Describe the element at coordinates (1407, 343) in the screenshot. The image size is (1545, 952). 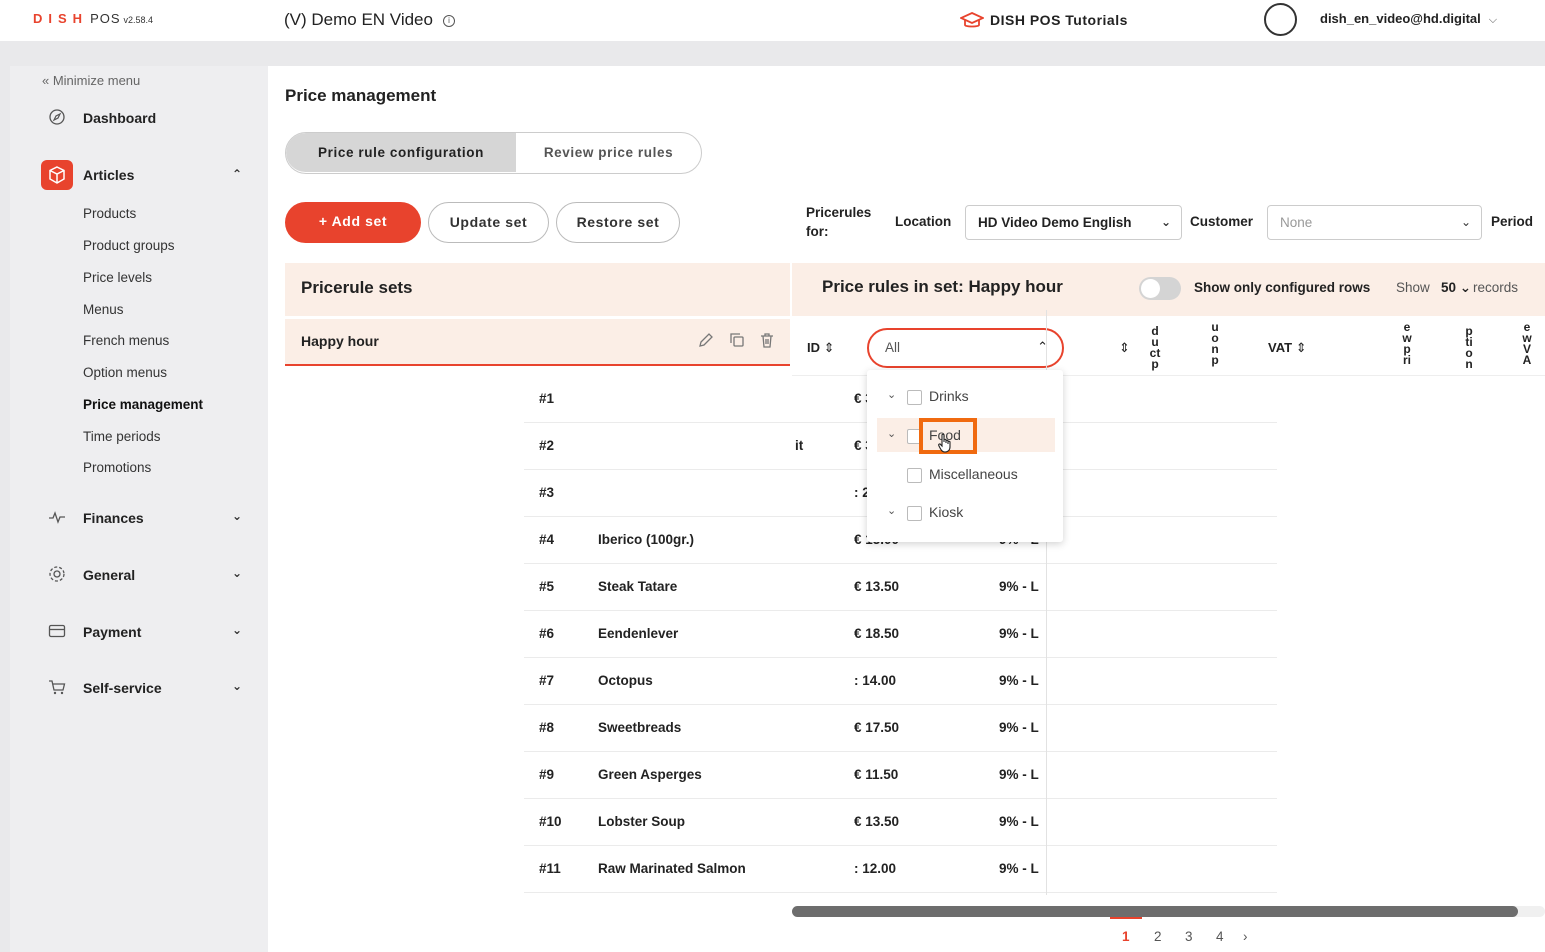
I see `column-header-new-price: e w p ri` at that location.